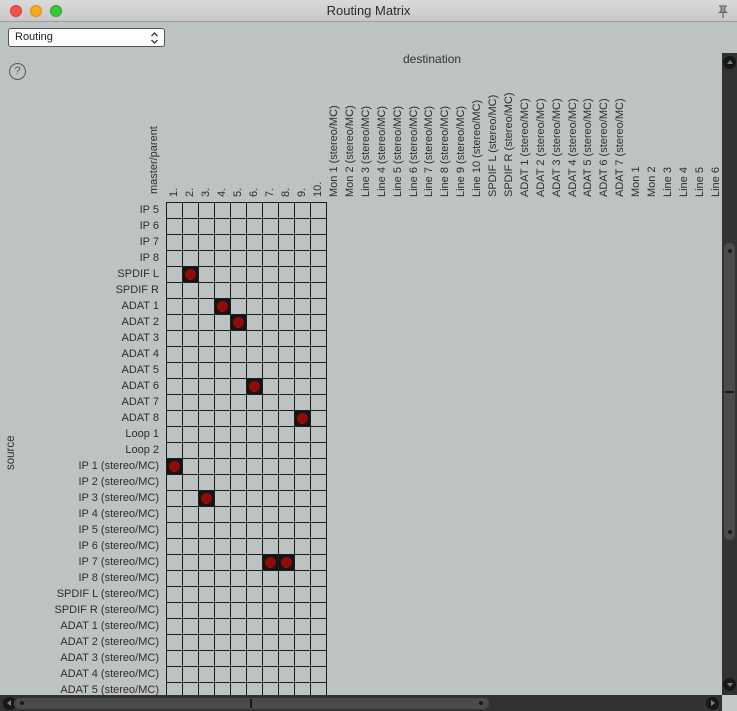 The width and height of the screenshot is (737, 711). What do you see at coordinates (729, 684) in the screenshot?
I see `scroll-down-button` at bounding box center [729, 684].